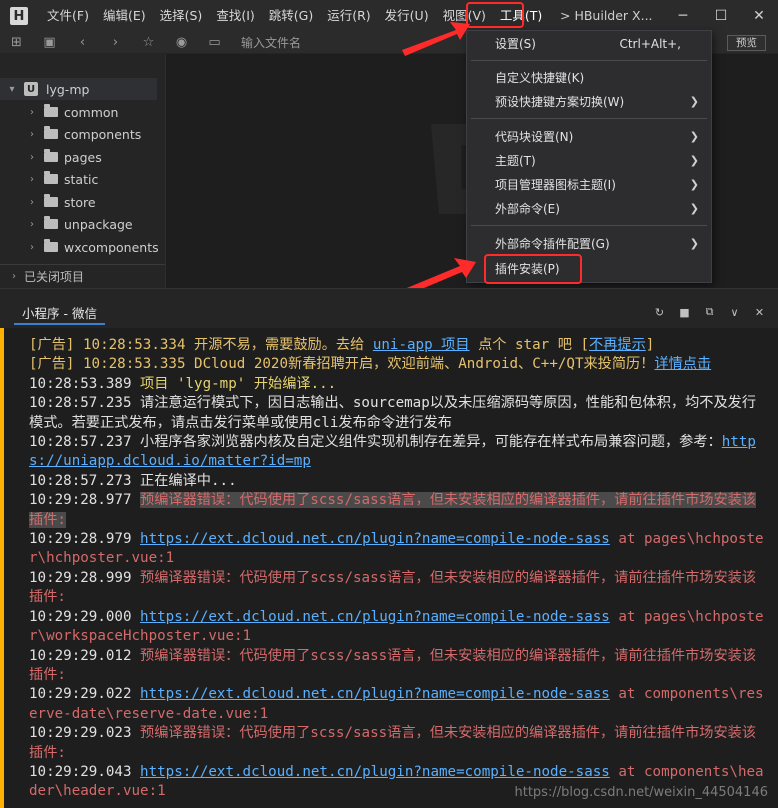  I want to click on menu-item-external-commands: 外部命令(E) ❯, so click(589, 208).